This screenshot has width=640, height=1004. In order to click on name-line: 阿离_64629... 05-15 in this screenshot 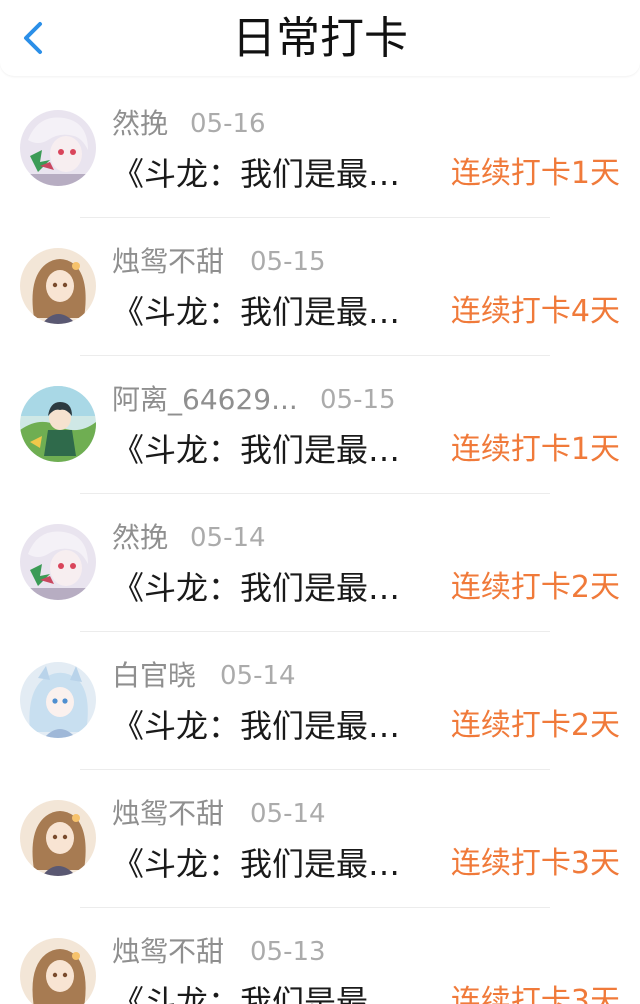, I will do `click(254, 400)`.